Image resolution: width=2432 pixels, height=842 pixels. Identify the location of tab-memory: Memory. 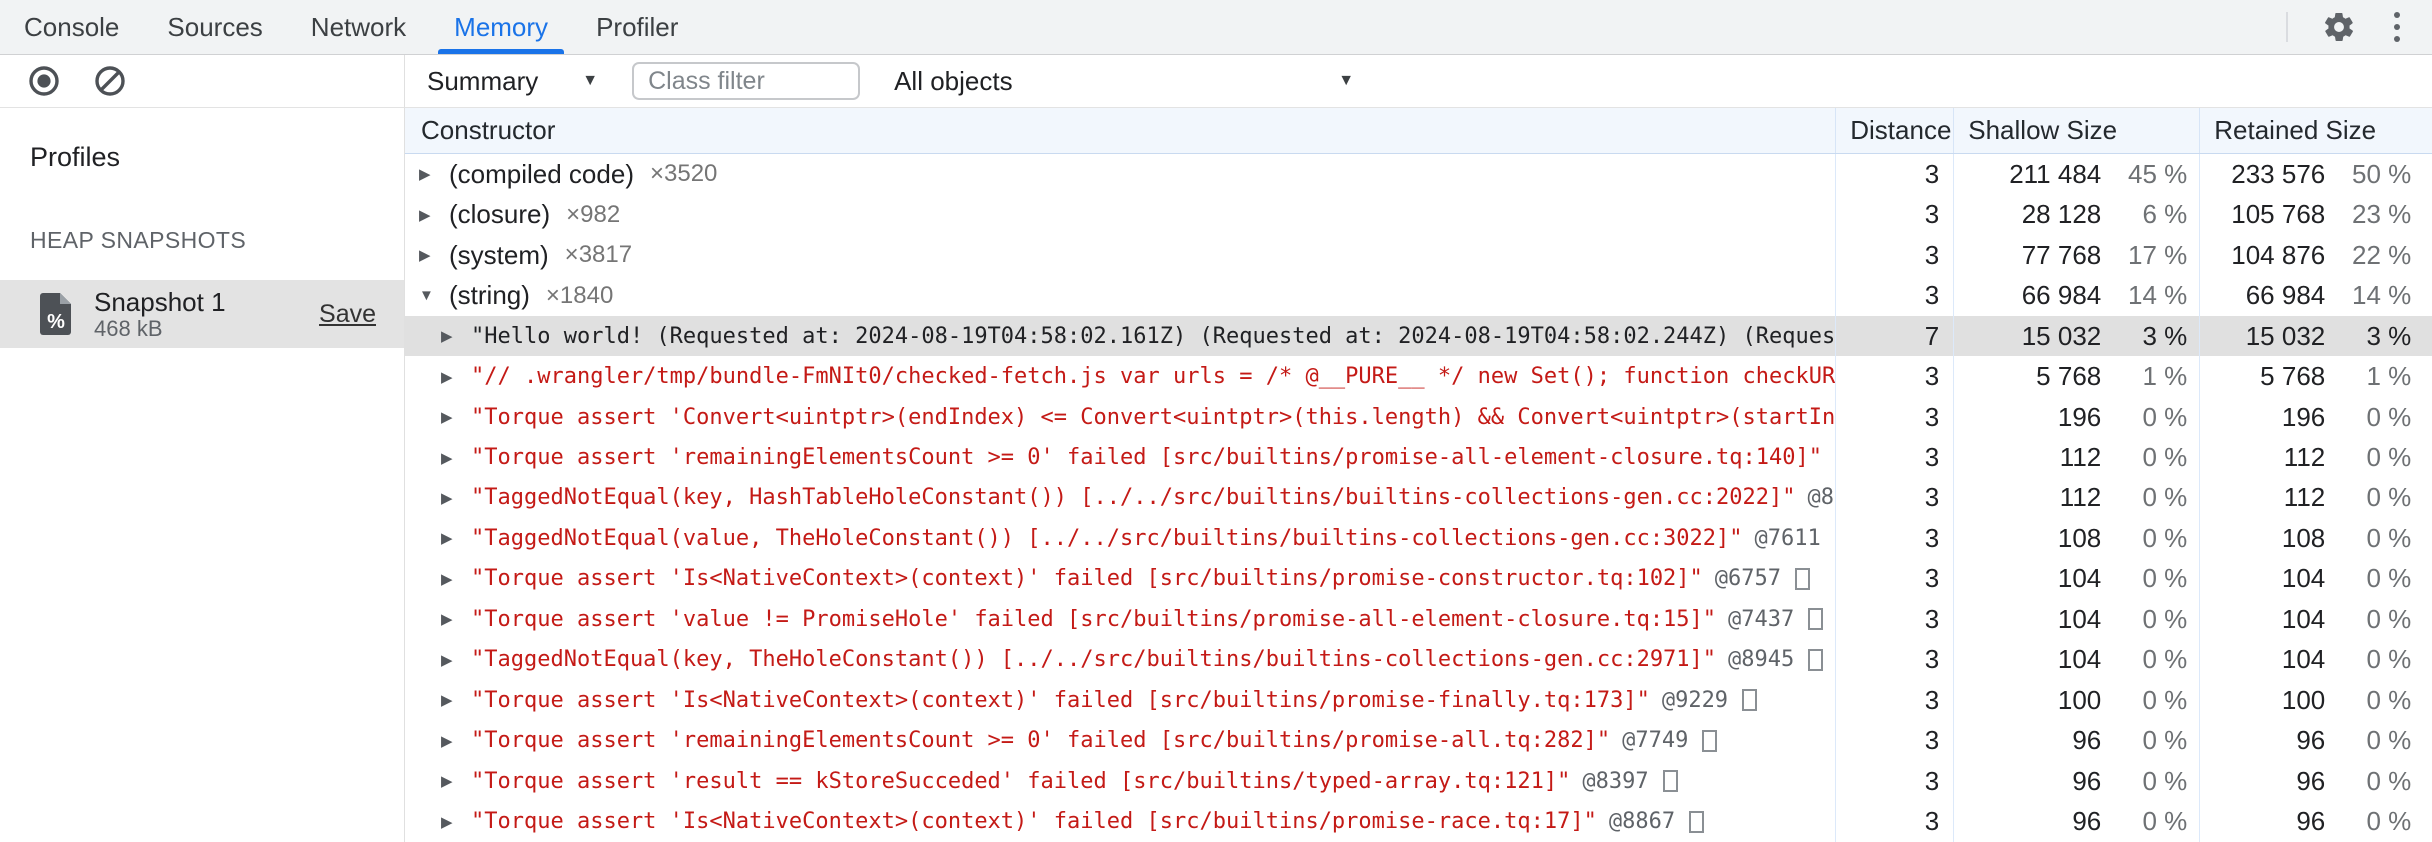
(501, 27).